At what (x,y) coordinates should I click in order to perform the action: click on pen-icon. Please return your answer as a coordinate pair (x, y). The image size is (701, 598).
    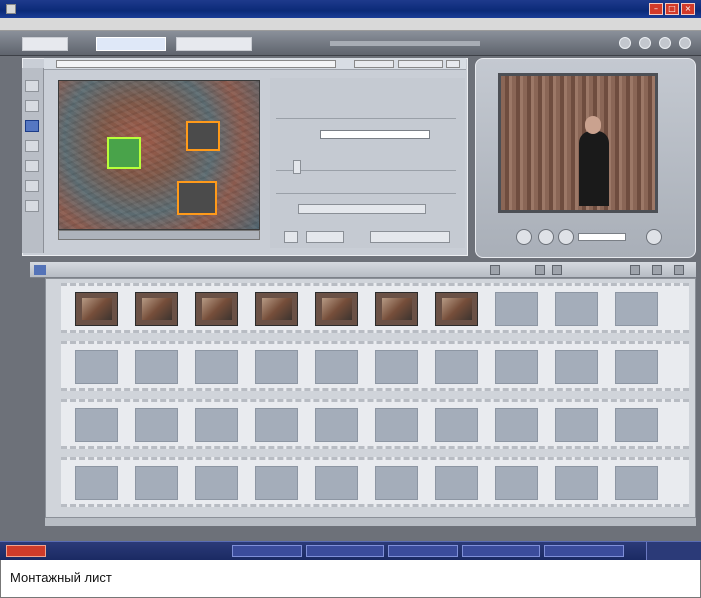
    Looking at the image, I should click on (32, 126).